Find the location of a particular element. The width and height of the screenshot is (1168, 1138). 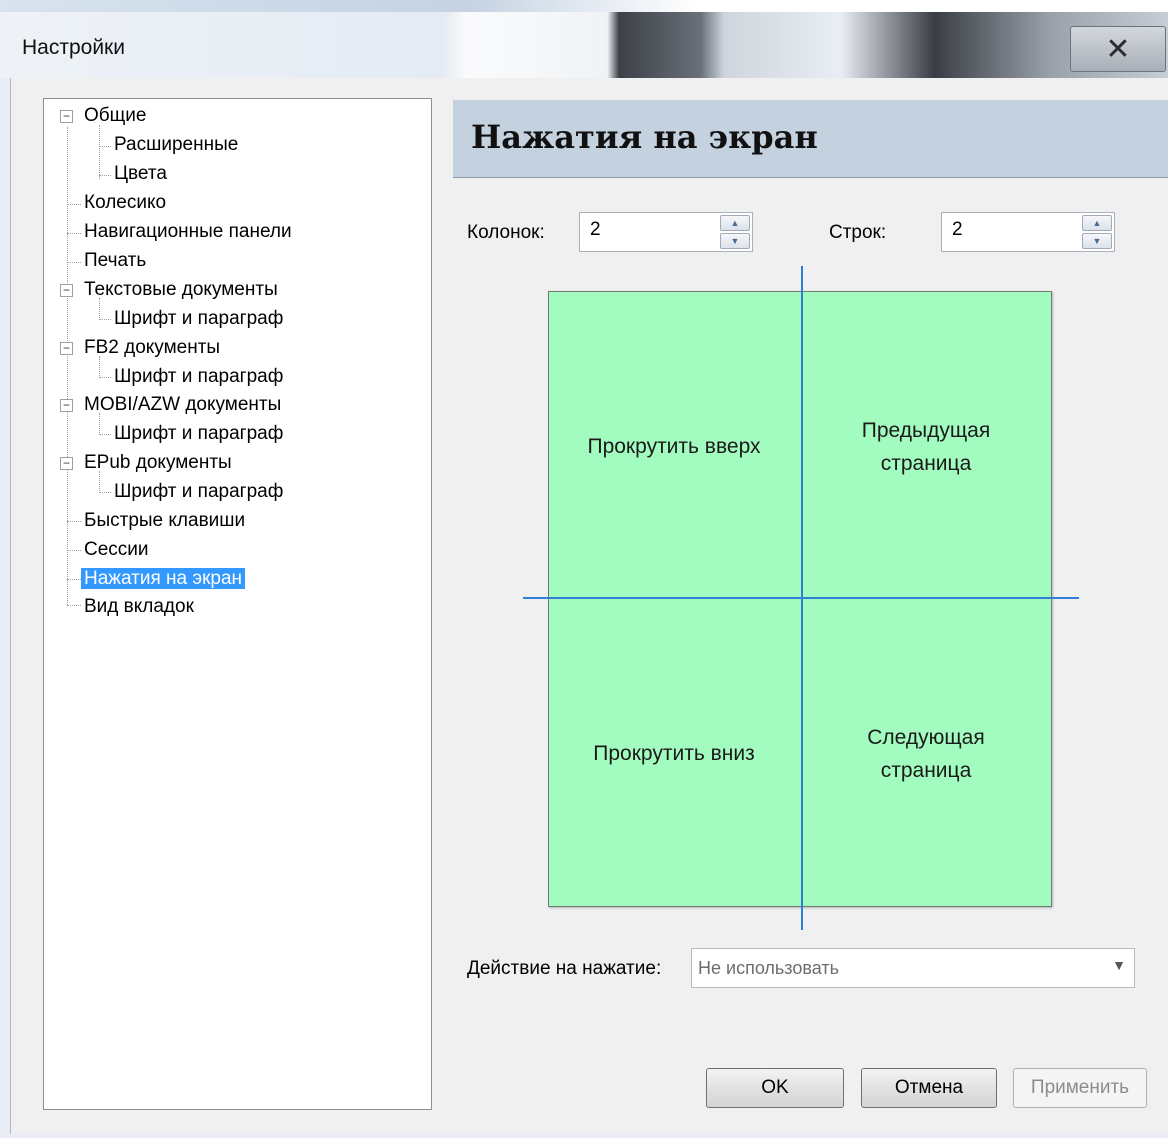

tree-item-label: Вид вкладок is located at coordinates (139, 606).